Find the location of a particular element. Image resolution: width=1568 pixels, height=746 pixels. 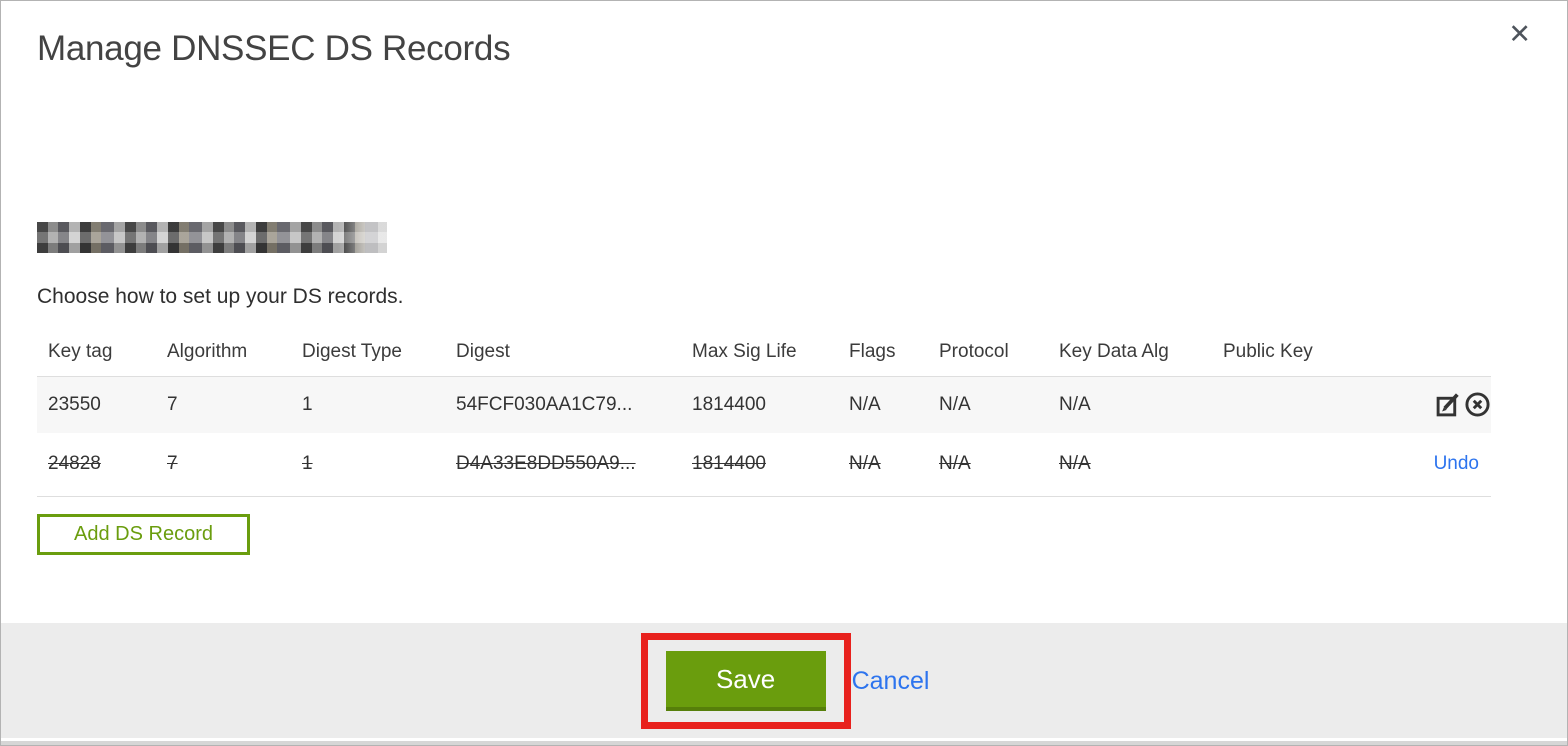

column-header-algorithm: Algorithm is located at coordinates (207, 351).